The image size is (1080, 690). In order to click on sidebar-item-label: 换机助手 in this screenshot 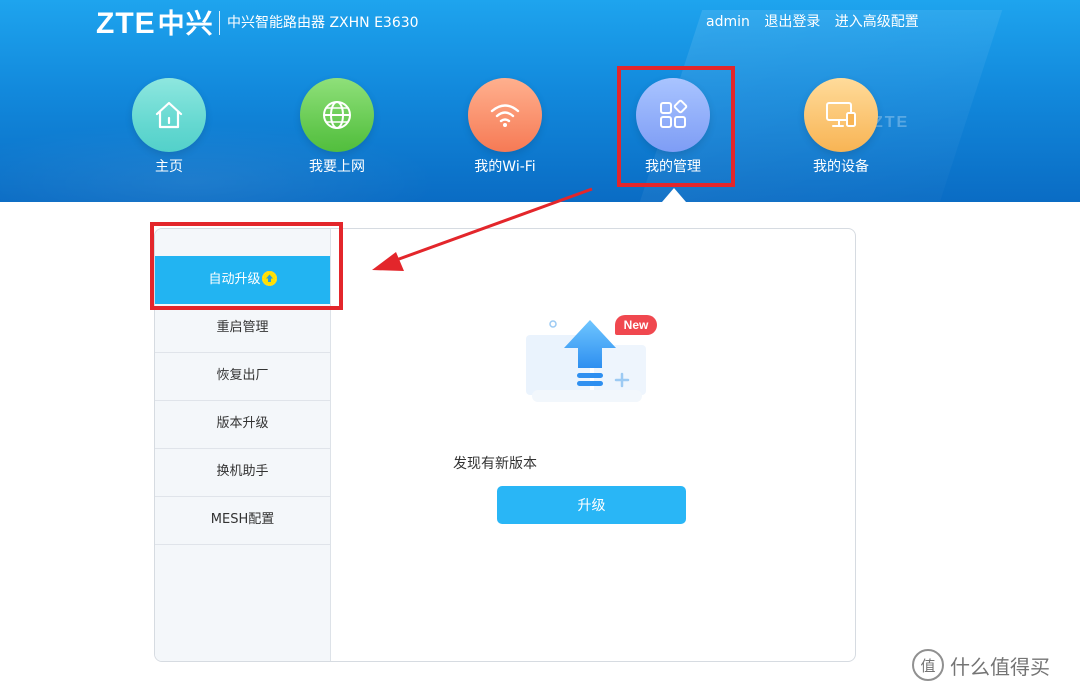, I will do `click(242, 471)`.